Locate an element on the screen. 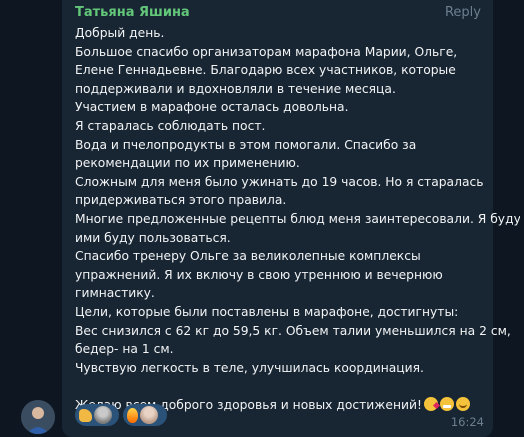  fire-icon is located at coordinates (132, 415).